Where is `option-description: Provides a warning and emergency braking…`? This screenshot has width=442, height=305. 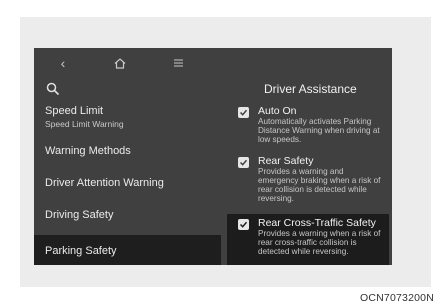 option-description: Provides a warning and emergency braking… is located at coordinates (319, 185).